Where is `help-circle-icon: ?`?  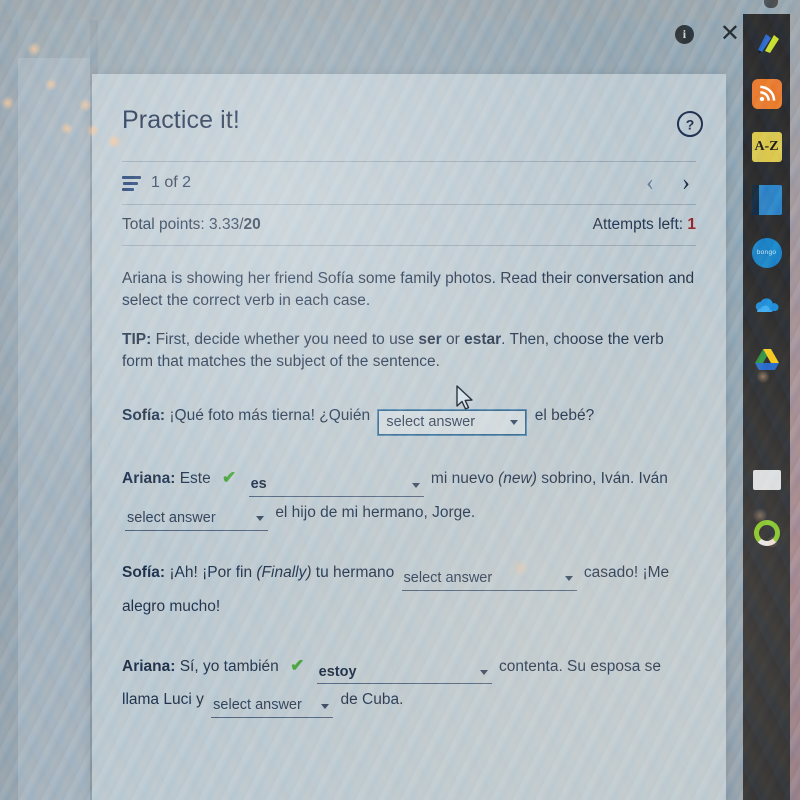
help-circle-icon: ? is located at coordinates (690, 124).